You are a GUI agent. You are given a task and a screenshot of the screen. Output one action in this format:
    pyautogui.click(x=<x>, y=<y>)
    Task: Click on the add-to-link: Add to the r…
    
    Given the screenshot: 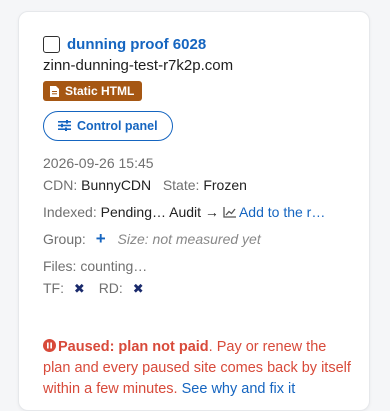 What is the action you would take?
    pyautogui.click(x=282, y=212)
    